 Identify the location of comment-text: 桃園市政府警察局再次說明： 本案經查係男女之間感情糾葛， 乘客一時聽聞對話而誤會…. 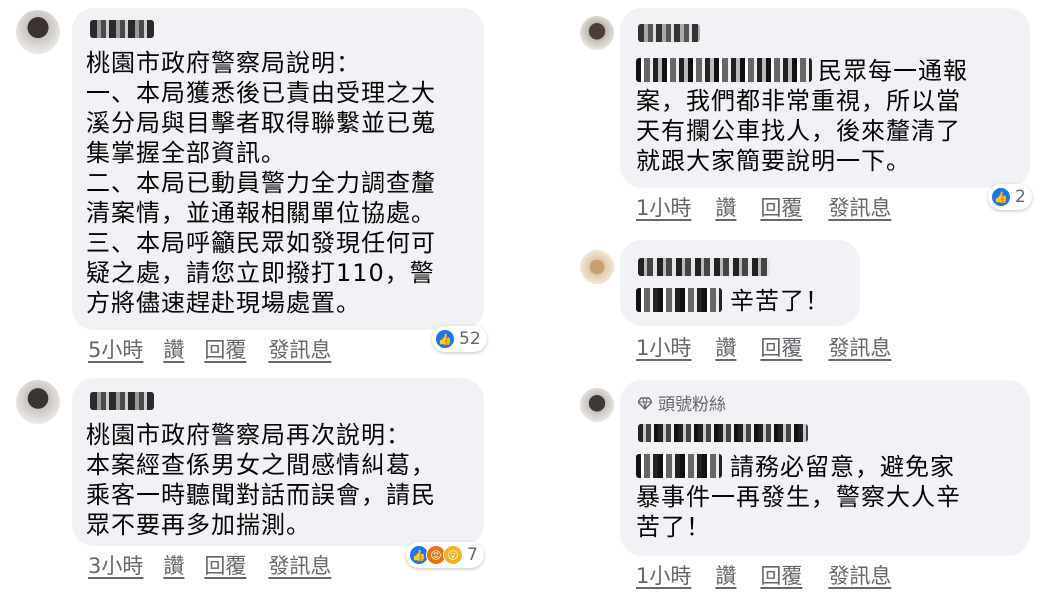
(261, 480).